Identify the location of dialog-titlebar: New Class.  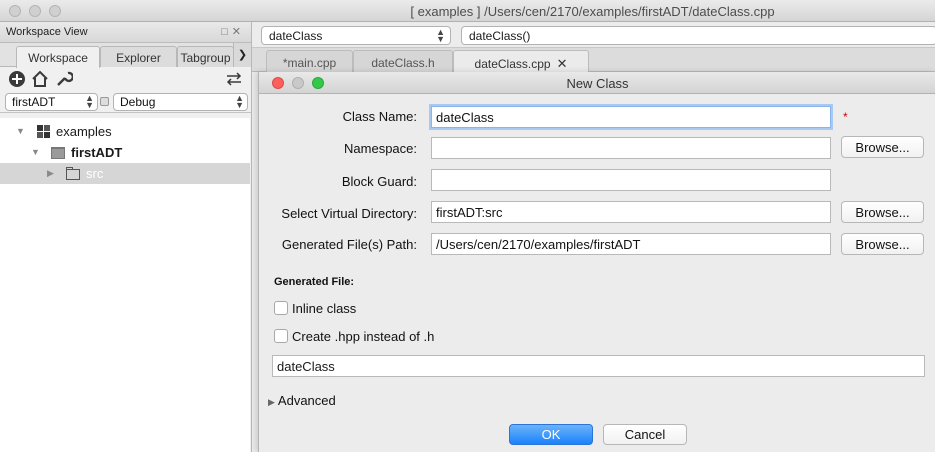
(597, 83).